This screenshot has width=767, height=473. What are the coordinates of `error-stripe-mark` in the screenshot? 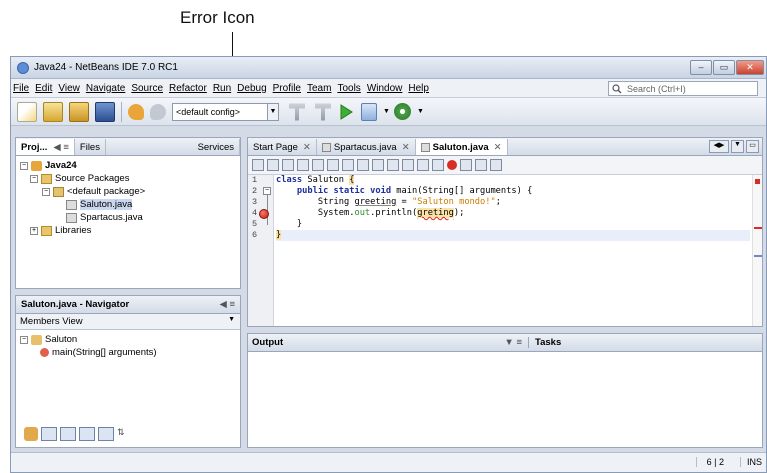 It's located at (758, 228).